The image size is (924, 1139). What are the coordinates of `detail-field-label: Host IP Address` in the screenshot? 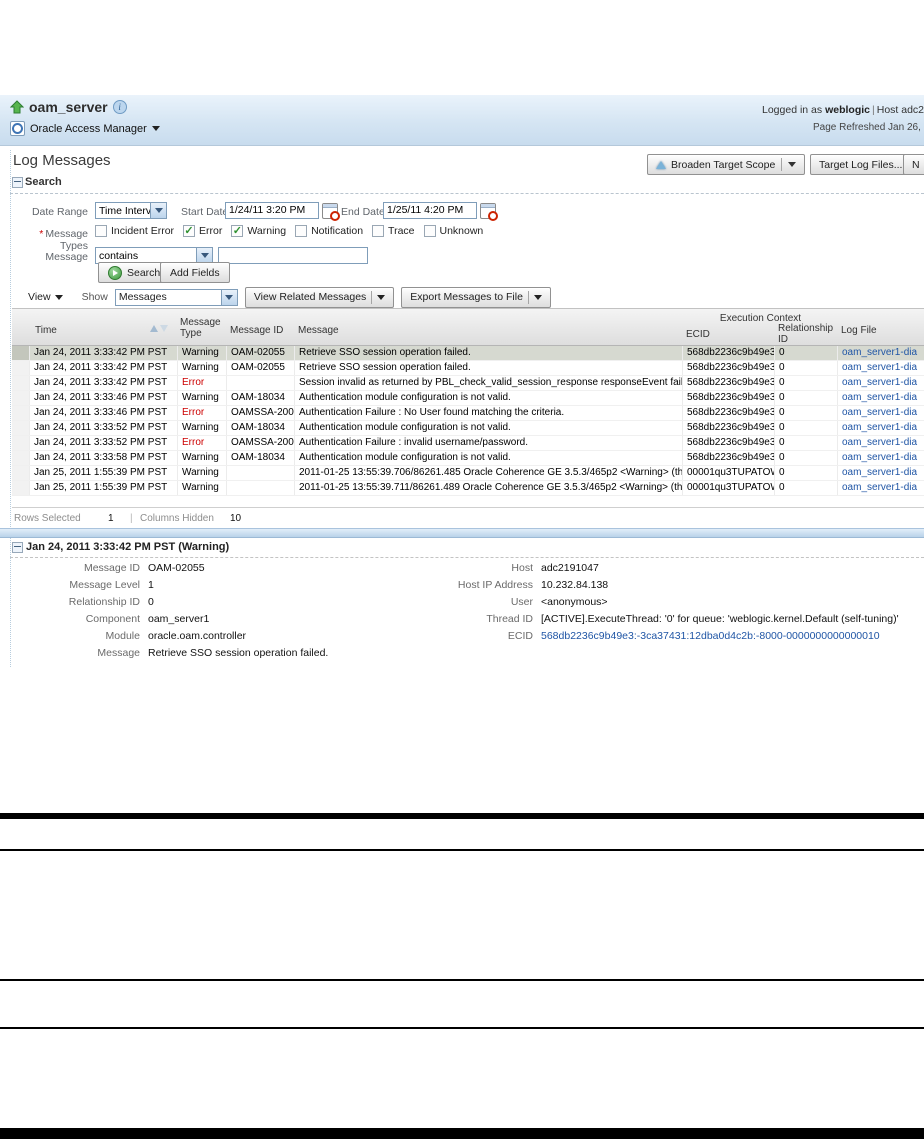 It's located at (495, 585).